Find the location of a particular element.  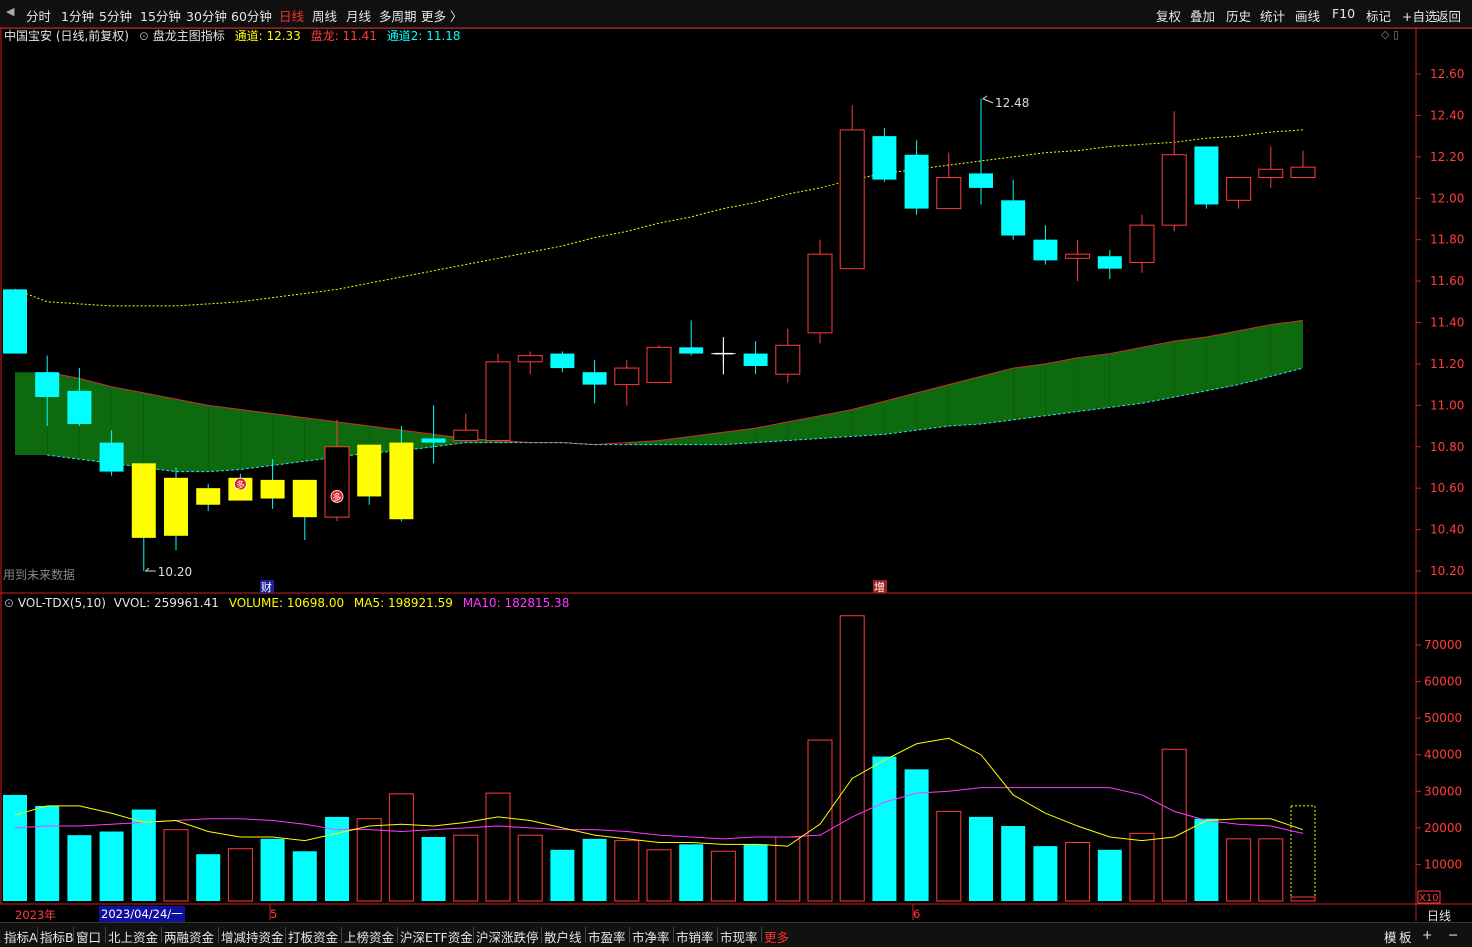

indicator-tab-9: 沪深涨跌停 is located at coordinates (507, 936).